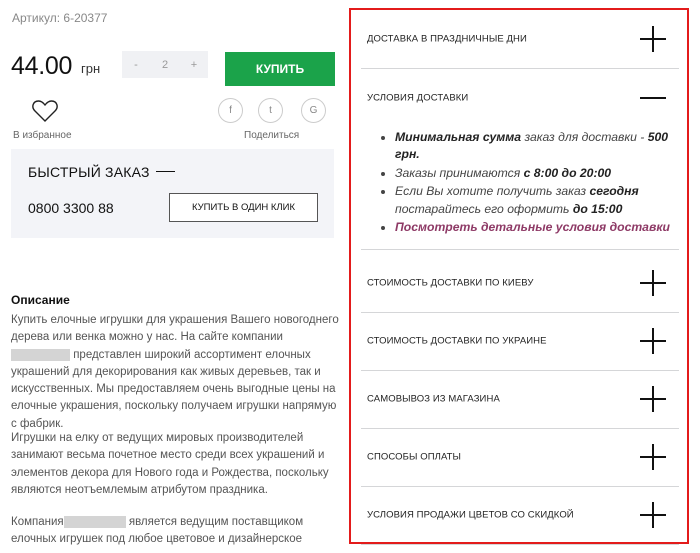 This screenshot has height=553, width=700. I want to click on quantity-stepper: - 2 +, so click(165, 64).